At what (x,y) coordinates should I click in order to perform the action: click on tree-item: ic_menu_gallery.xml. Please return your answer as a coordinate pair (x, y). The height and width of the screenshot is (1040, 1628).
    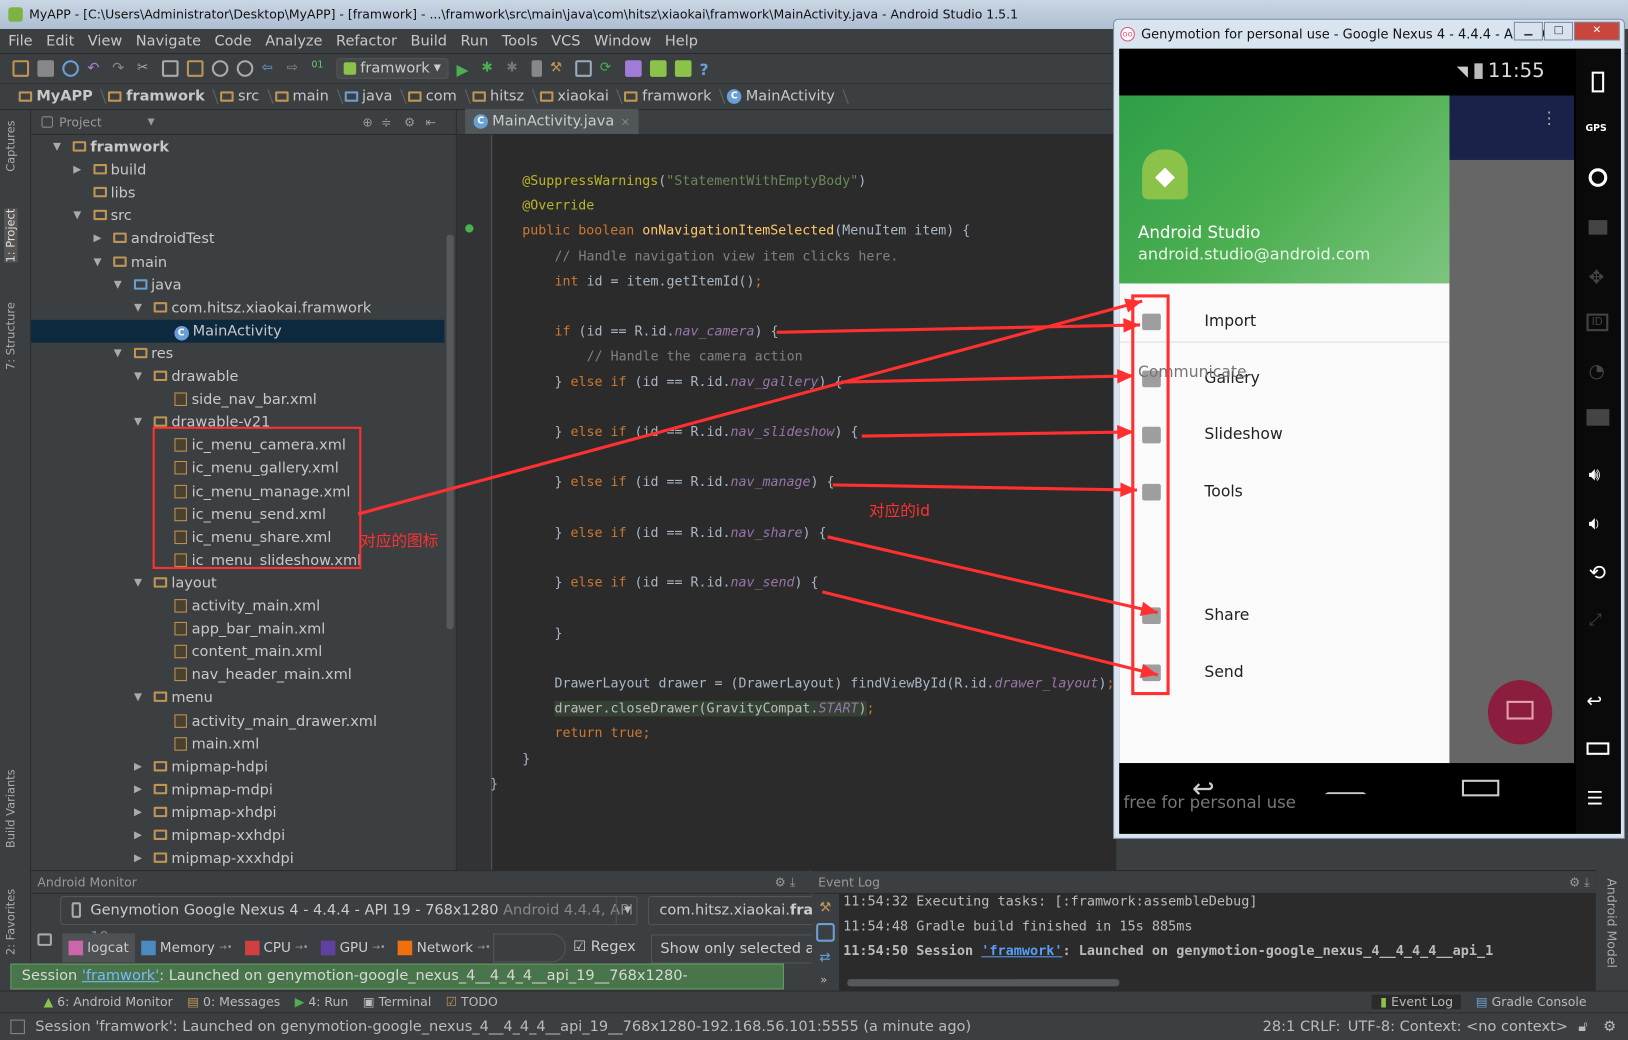
    Looking at the image, I should click on (237, 468).